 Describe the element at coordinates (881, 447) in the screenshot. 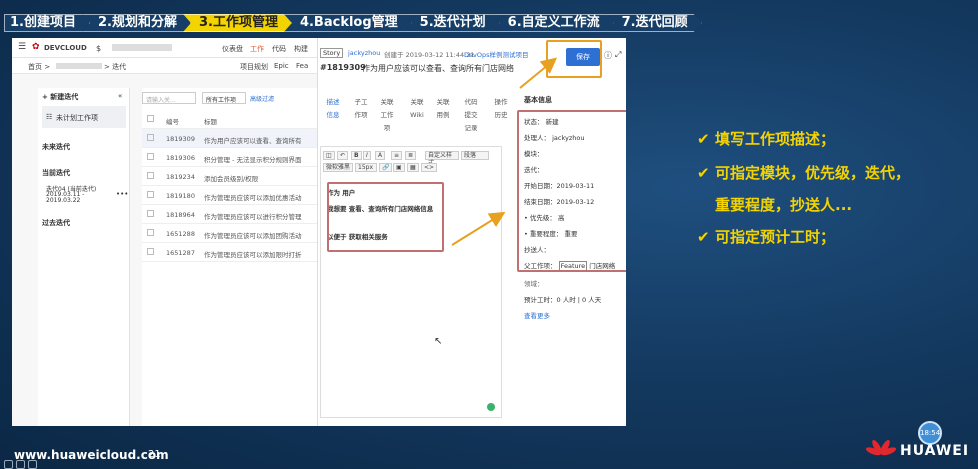

I see `huawei-logo-icon` at that location.